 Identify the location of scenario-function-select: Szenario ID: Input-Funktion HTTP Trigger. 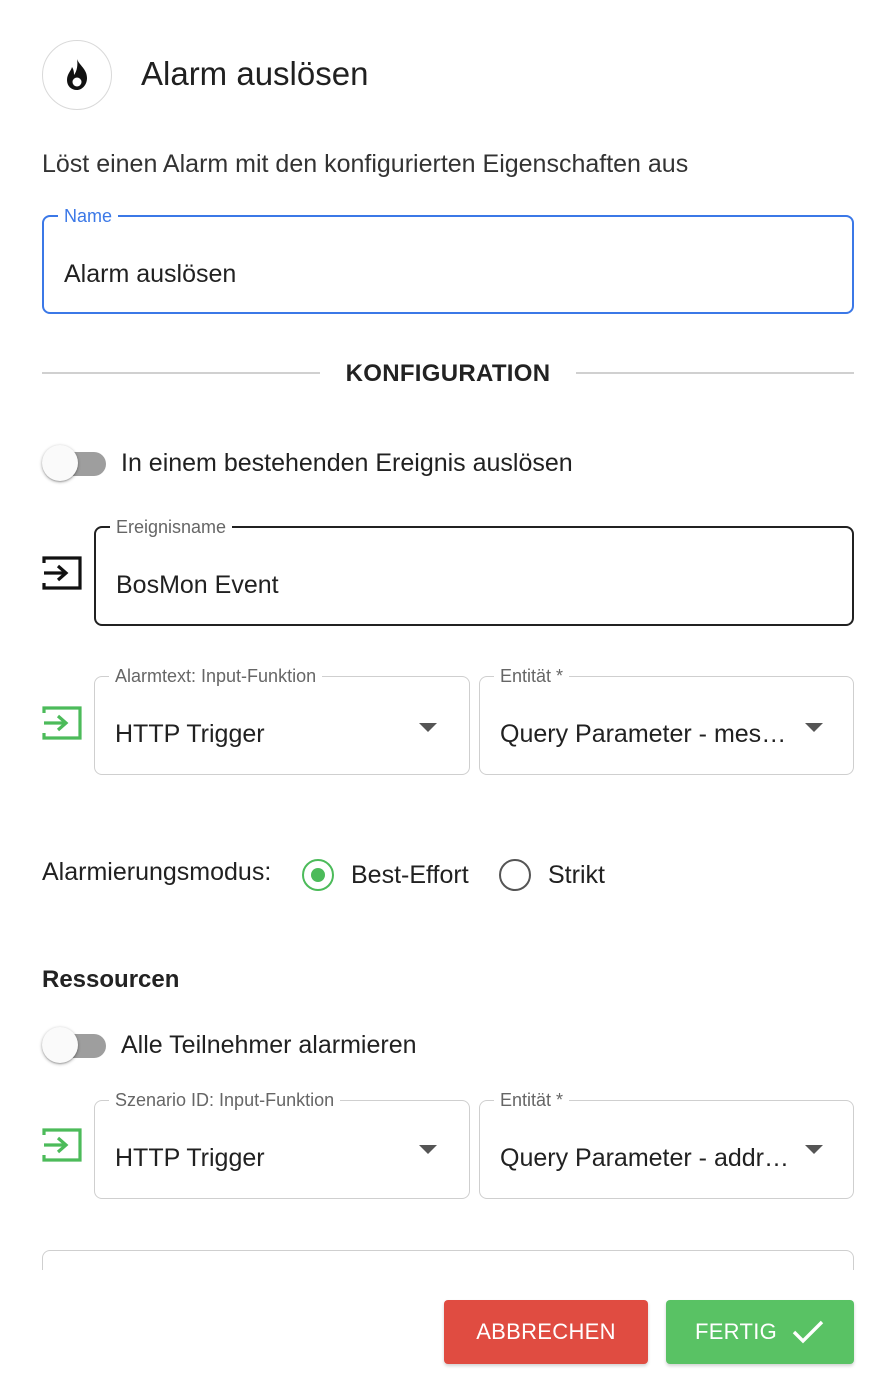
(282, 1144).